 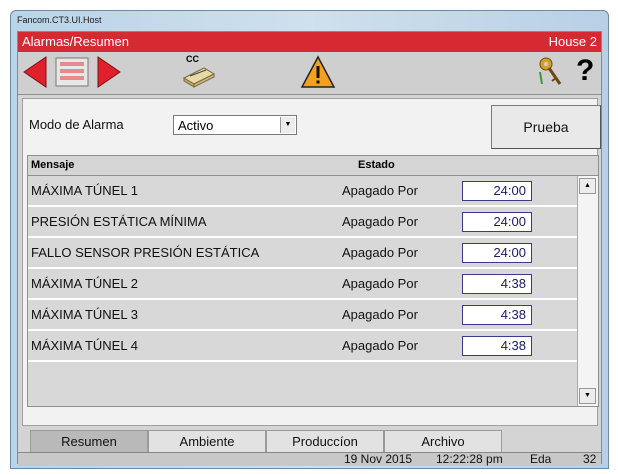 I want to click on cc-label: CC, so click(x=192, y=59).